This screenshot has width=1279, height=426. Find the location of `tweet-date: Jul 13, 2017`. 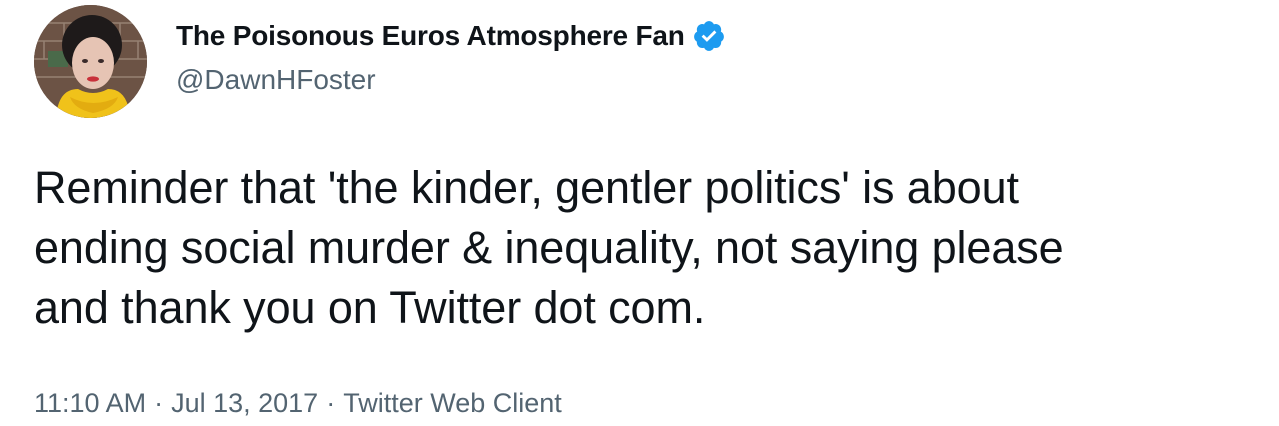

tweet-date: Jul 13, 2017 is located at coordinates (244, 403).